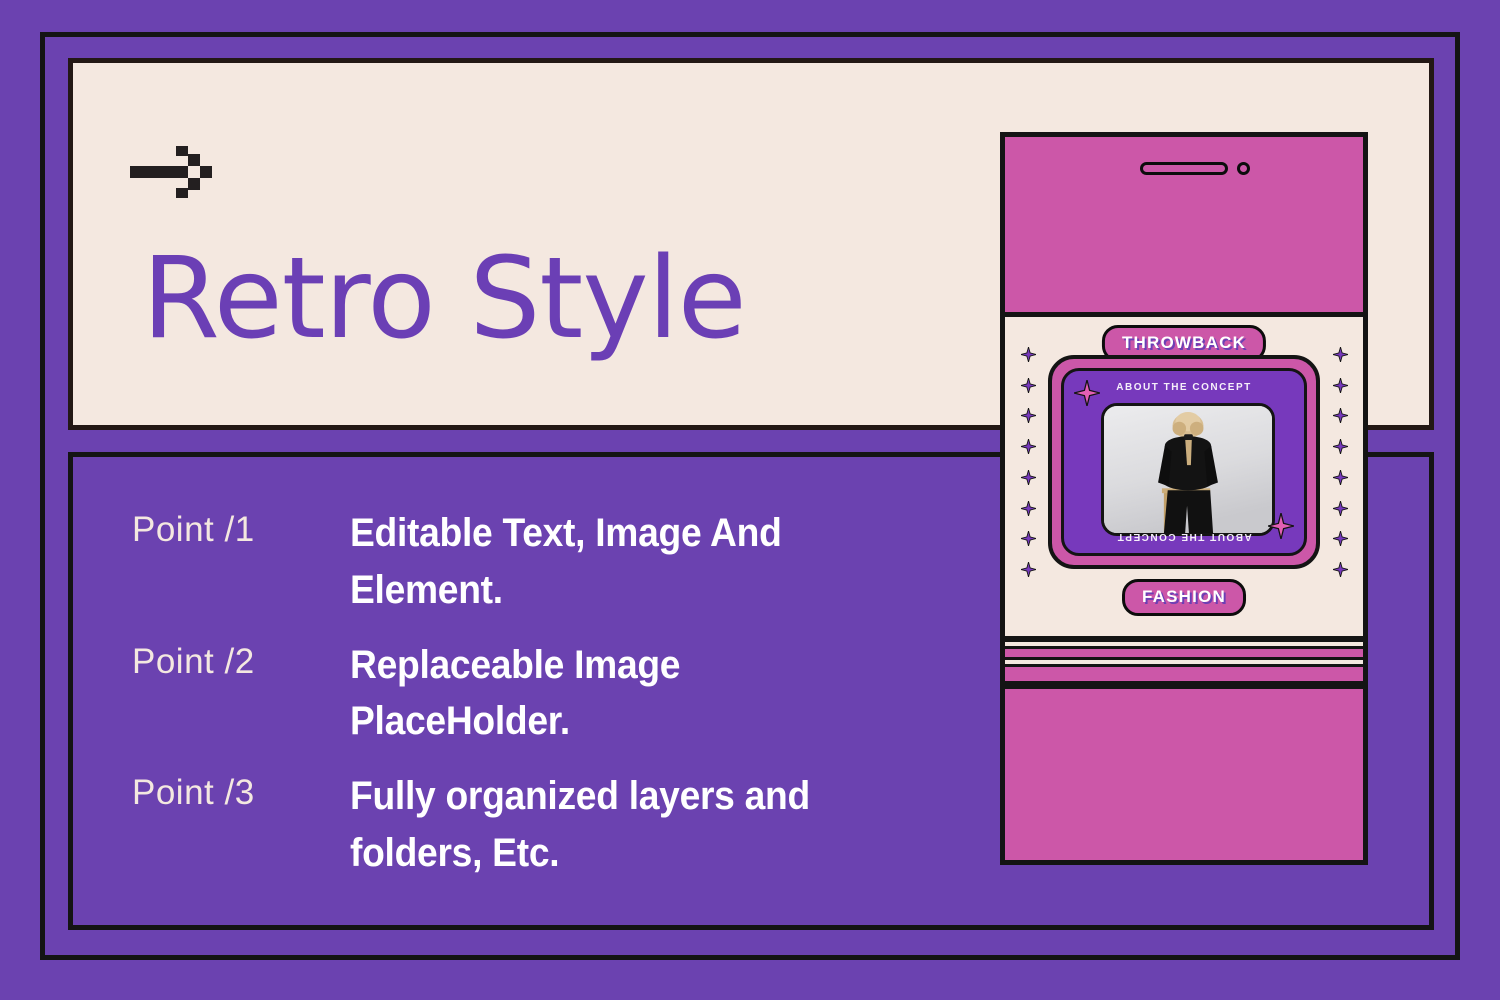 The height and width of the screenshot is (1000, 1500). Describe the element at coordinates (1184, 387) in the screenshot. I see `card-caption-top: ABOUT THE CONCEPT` at that location.